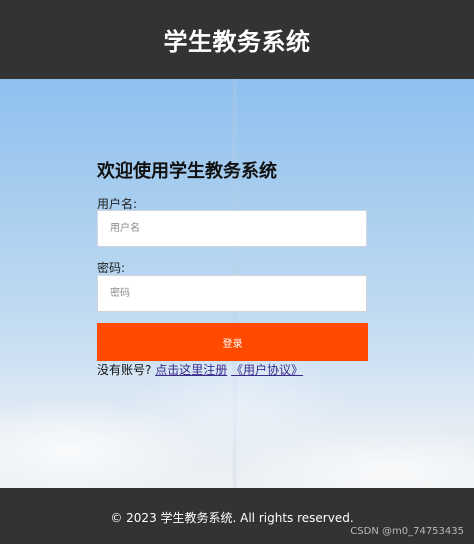 The width and height of the screenshot is (474, 544). What do you see at coordinates (232, 342) in the screenshot?
I see `login-button: 登录` at bounding box center [232, 342].